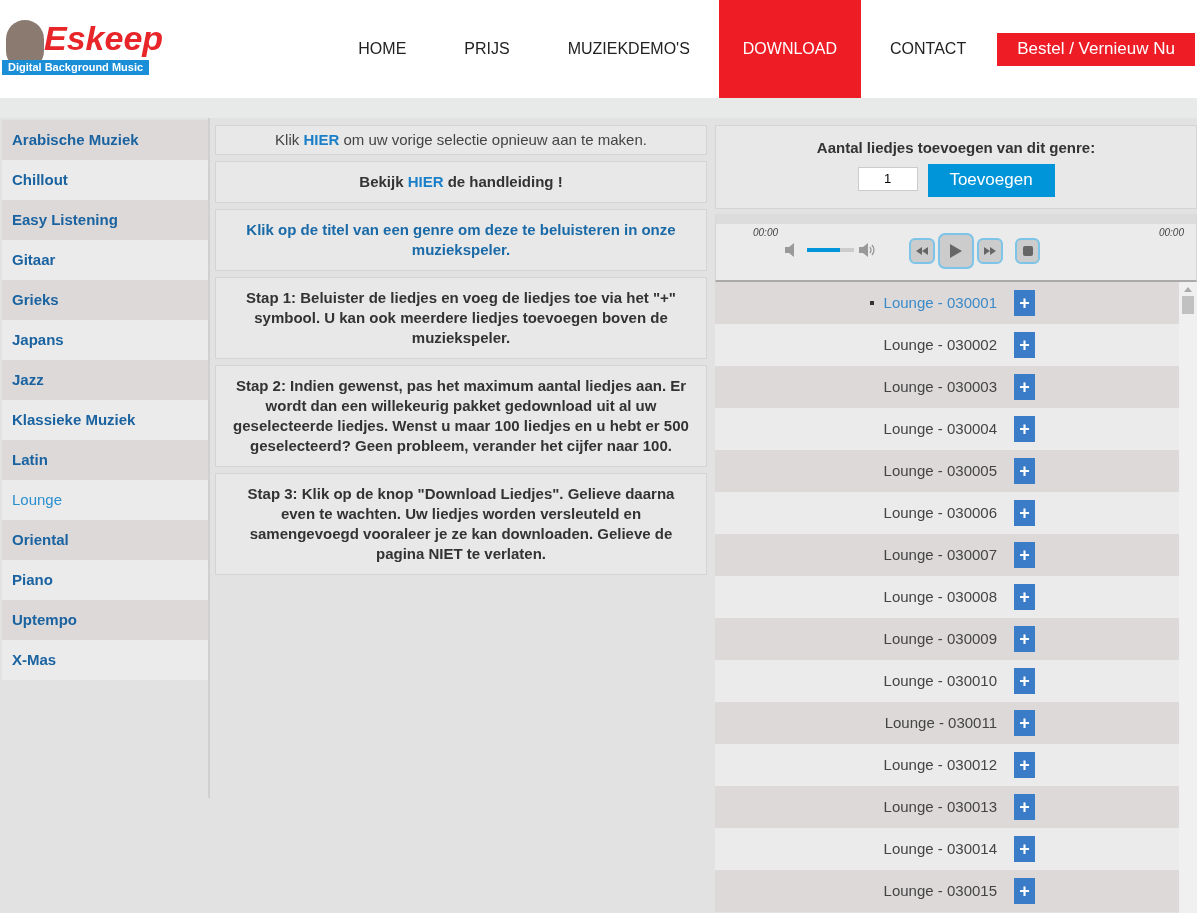  Describe the element at coordinates (461, 318) in the screenshot. I see `step-text: Stap 1: Beluister de liedjes en voeg de liedjes toe via het "+" symbool. U kan ook meerdere liedjes toevoegen boven de muziekspeler.` at that location.